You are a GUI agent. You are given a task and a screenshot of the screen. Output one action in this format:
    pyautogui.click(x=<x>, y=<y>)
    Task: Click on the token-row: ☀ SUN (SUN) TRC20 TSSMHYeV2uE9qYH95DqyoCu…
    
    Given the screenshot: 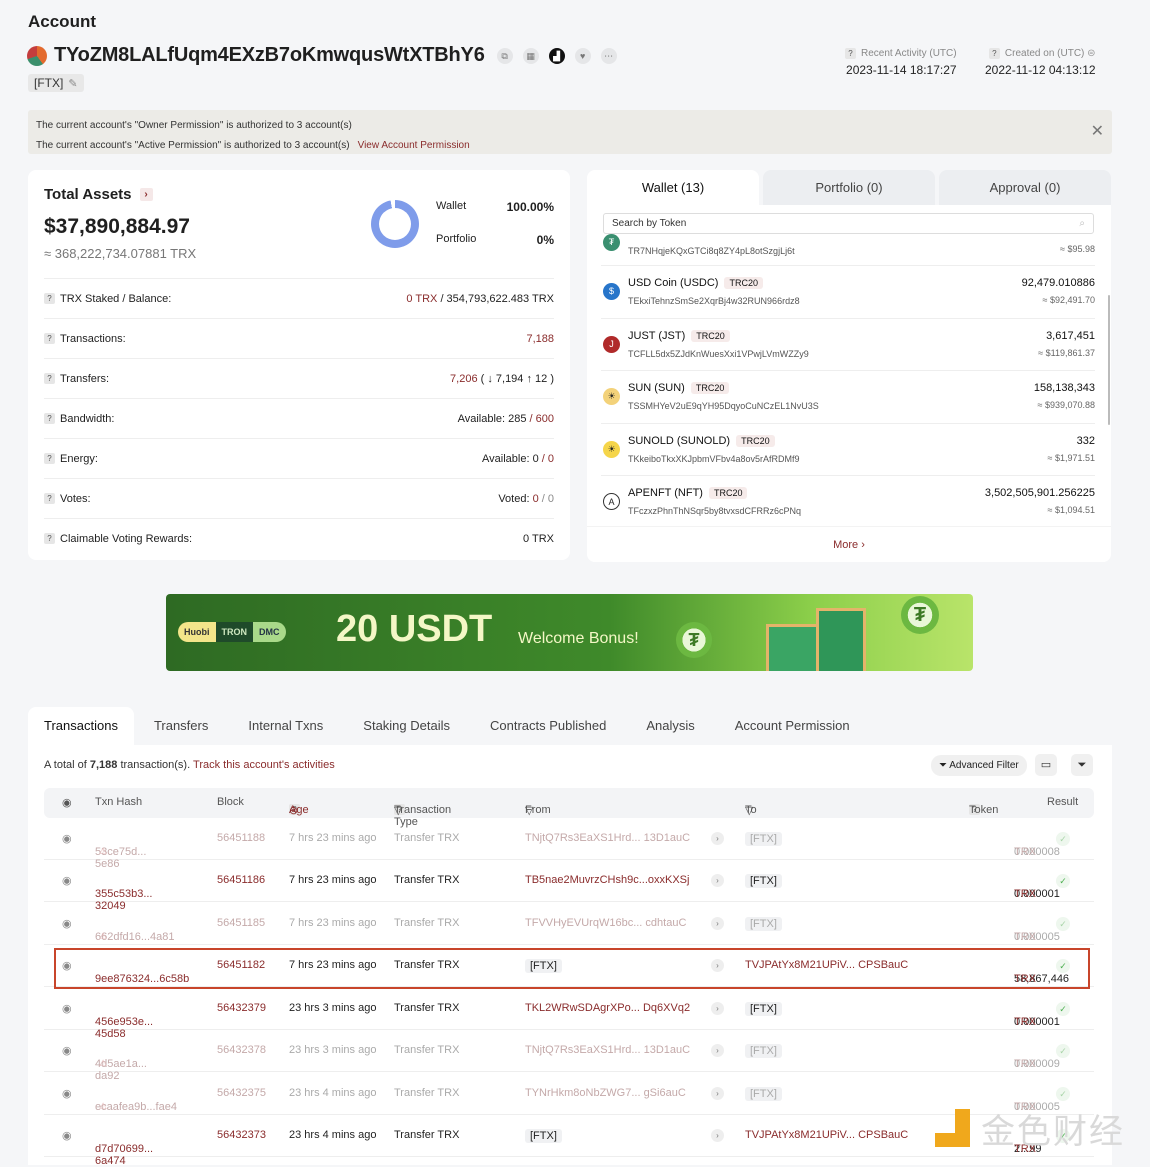 What is the action you would take?
    pyautogui.click(x=848, y=397)
    